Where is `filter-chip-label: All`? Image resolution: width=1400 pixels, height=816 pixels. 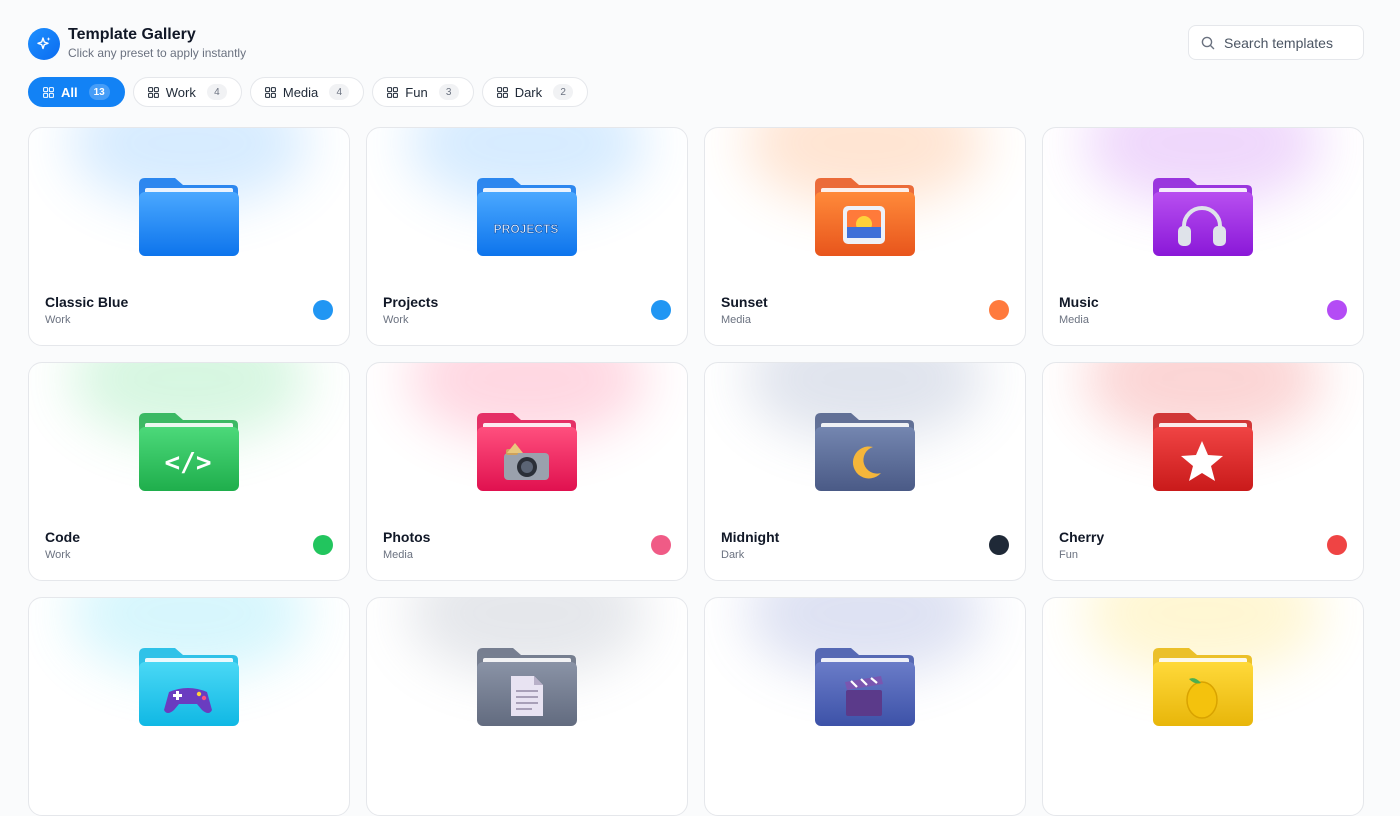 filter-chip-label: All is located at coordinates (69, 92).